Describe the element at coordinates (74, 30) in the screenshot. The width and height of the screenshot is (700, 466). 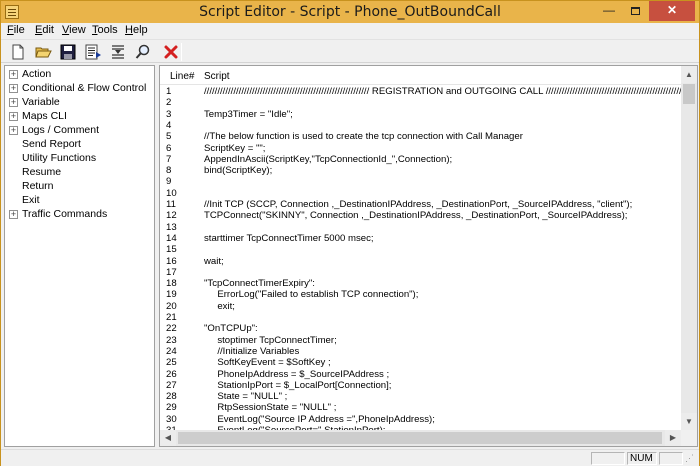
I see `menu-view: View` at that location.